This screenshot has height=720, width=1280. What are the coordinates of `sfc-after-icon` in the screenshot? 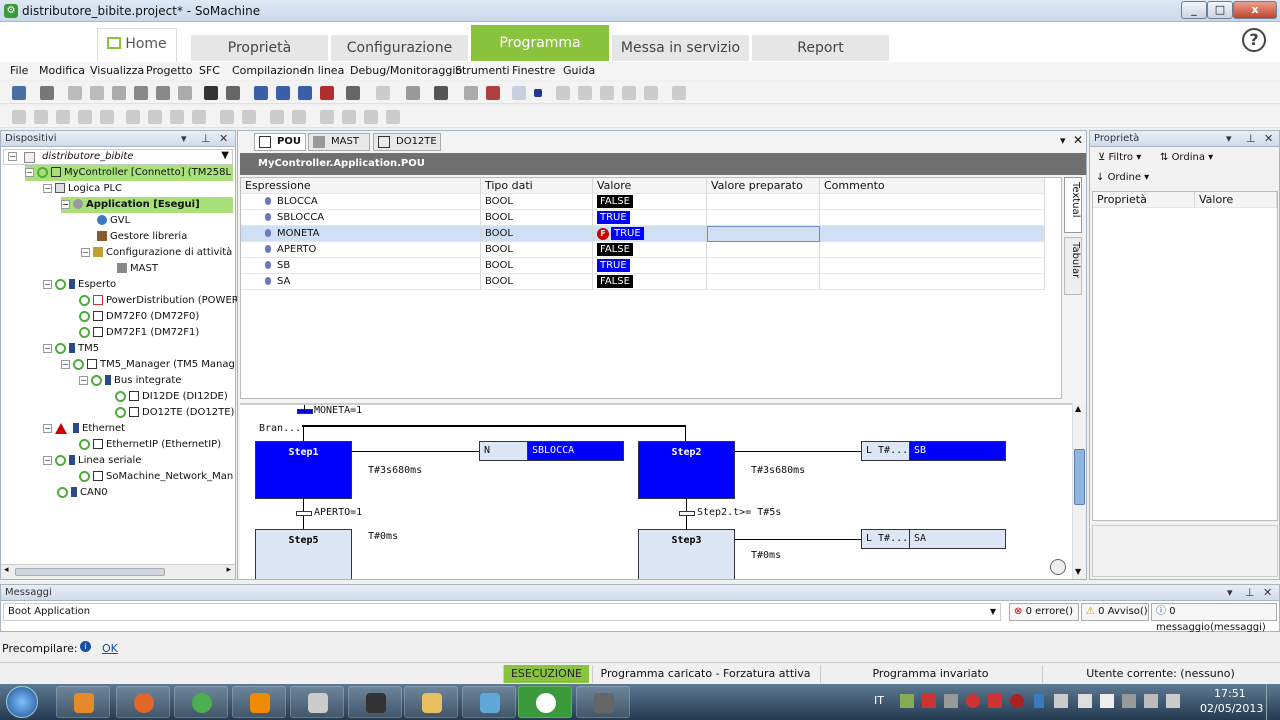 It's located at (277, 117).